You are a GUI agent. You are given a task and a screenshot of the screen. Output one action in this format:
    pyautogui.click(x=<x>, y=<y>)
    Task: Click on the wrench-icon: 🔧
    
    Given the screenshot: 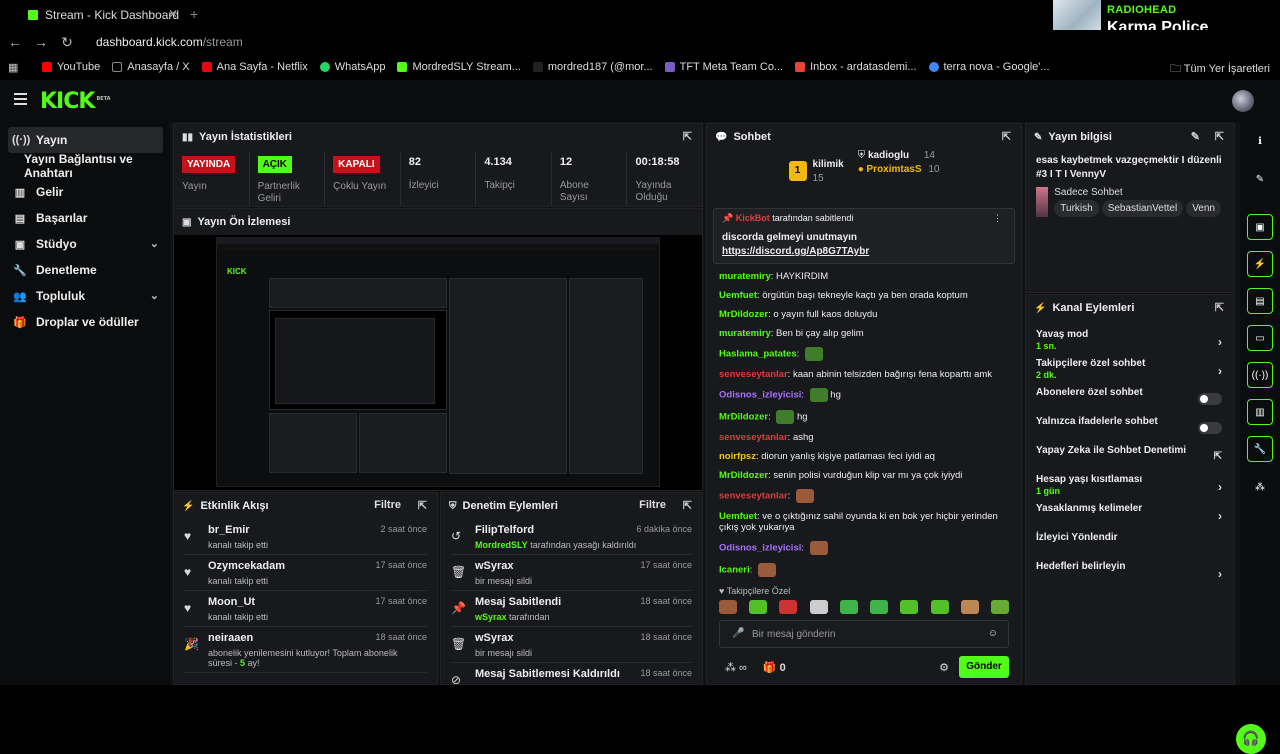 What is the action you would take?
    pyautogui.click(x=1260, y=449)
    